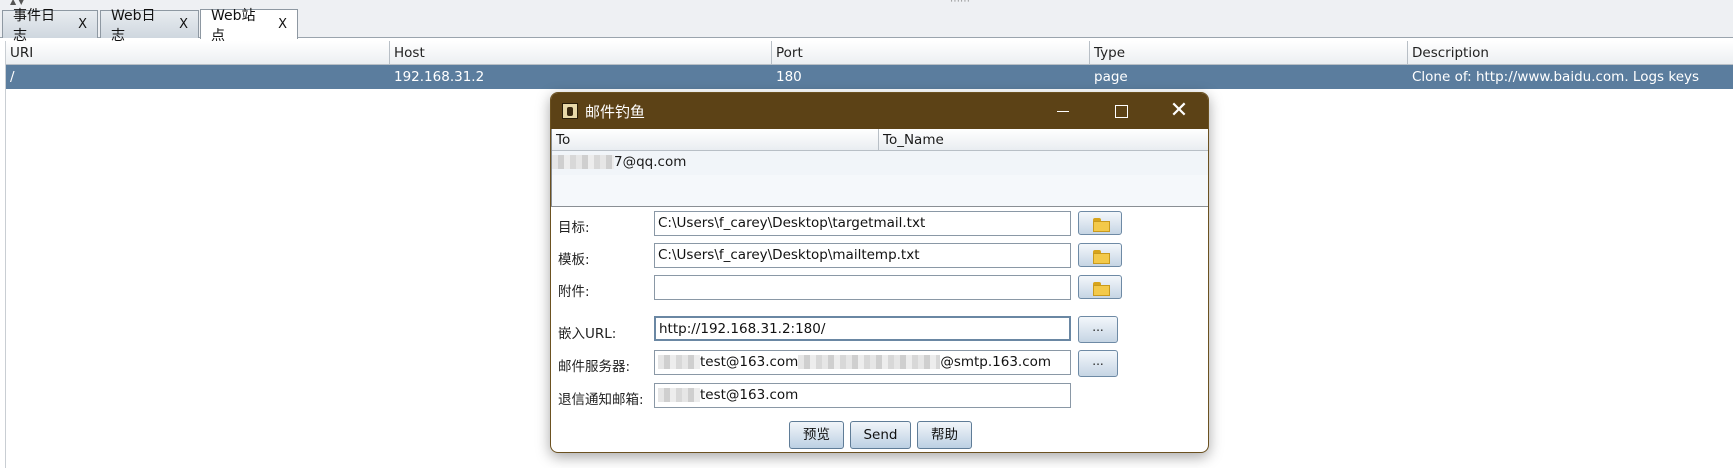  Describe the element at coordinates (594, 367) in the screenshot. I see `mail-server-label: 邮件服务器:` at that location.